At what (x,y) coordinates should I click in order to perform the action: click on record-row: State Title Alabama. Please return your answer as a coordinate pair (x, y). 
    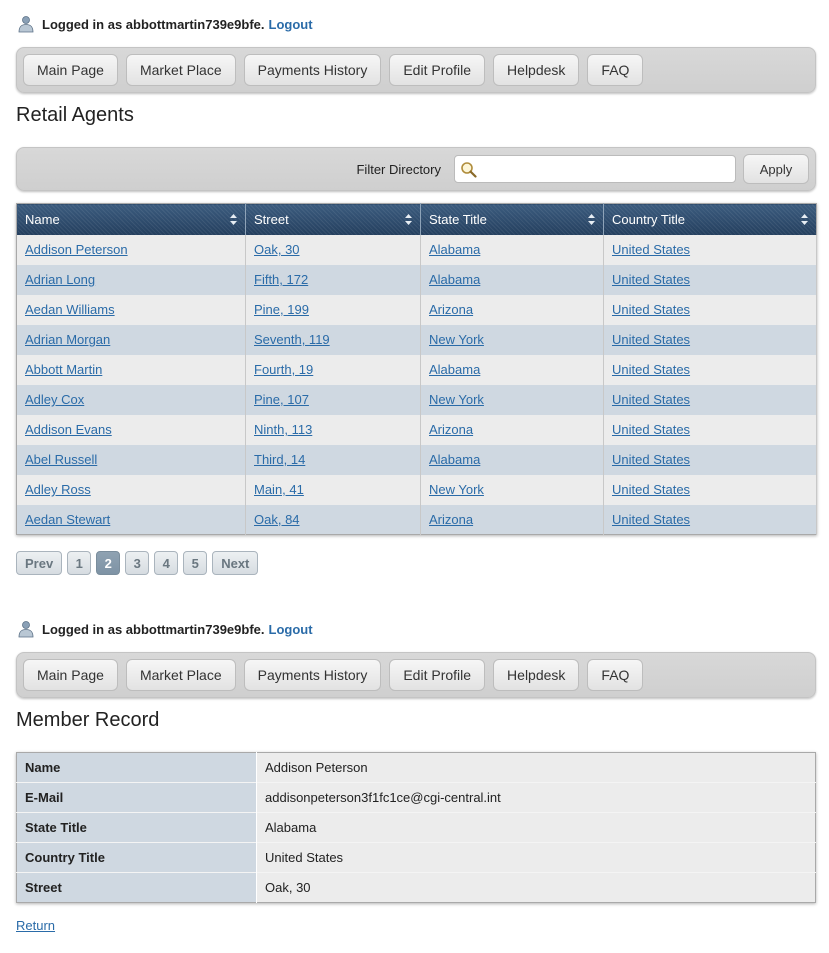
    Looking at the image, I should click on (416, 827).